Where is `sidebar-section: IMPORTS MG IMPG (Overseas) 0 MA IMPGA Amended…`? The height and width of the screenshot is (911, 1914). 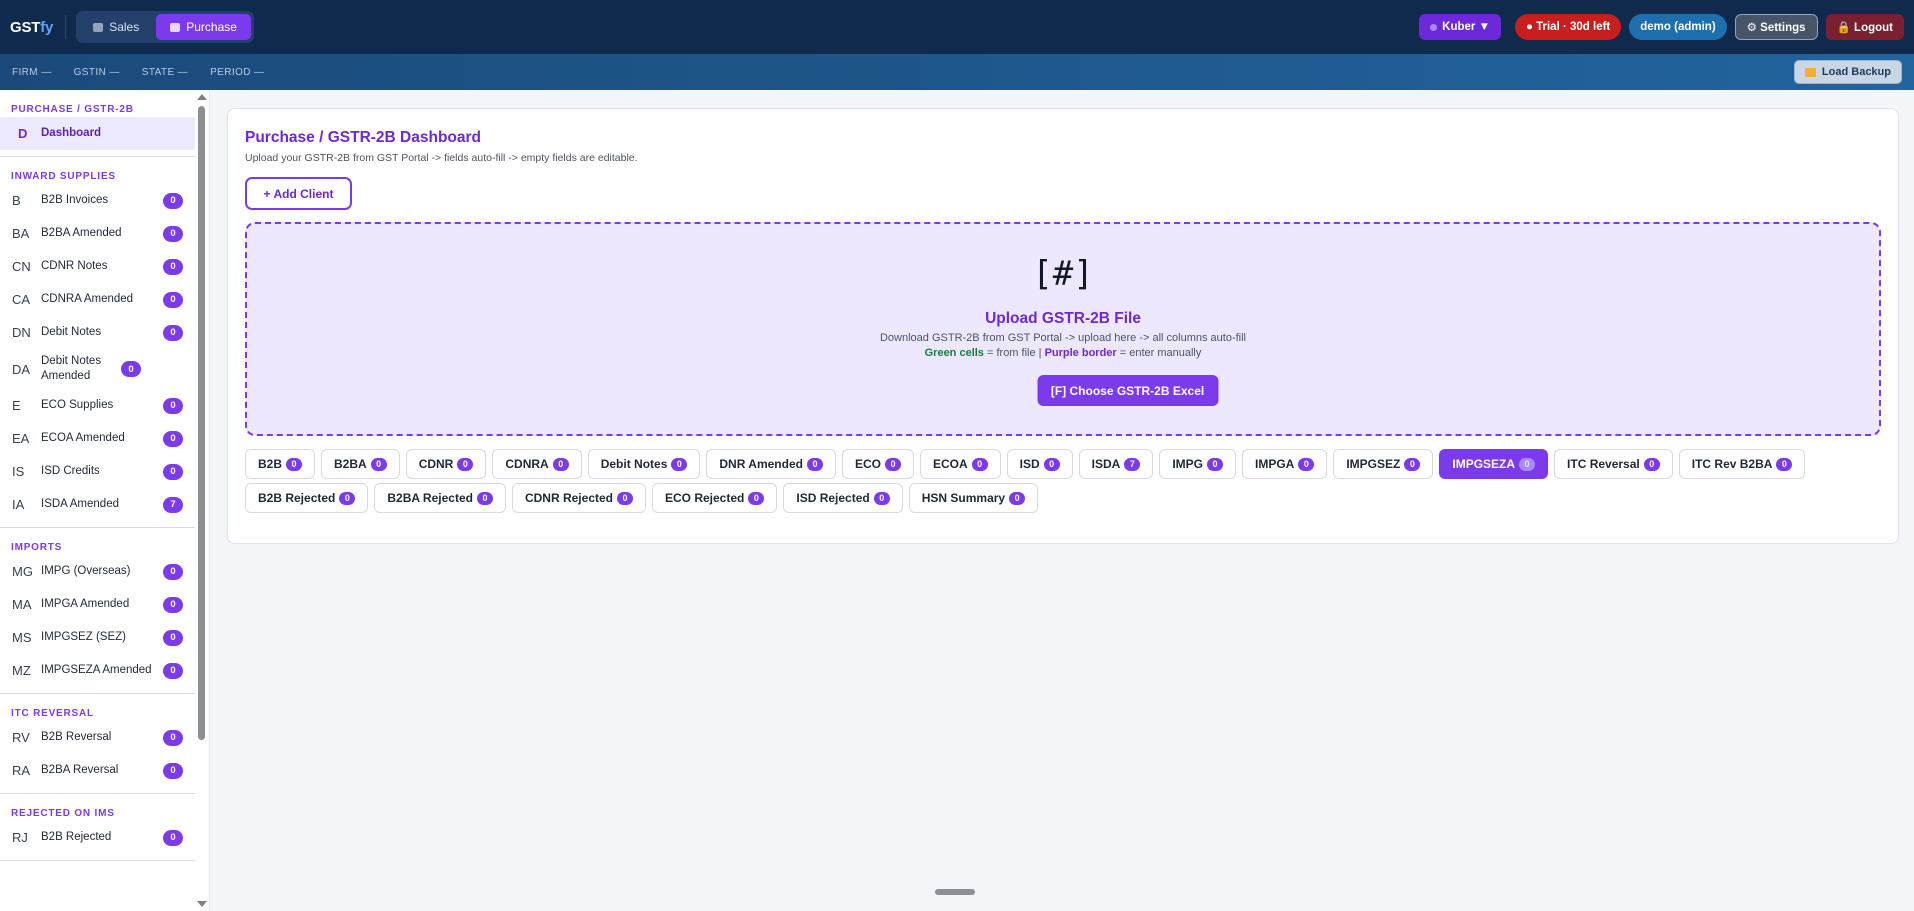 sidebar-section: IMPORTS MG IMPG (Overseas) 0 MA IMPGA Amended… is located at coordinates (97, 611).